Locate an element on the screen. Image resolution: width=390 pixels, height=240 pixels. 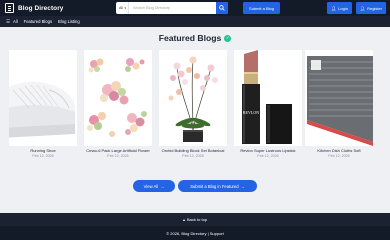
site-logo: Blog Directory is located at coordinates (34, 8).